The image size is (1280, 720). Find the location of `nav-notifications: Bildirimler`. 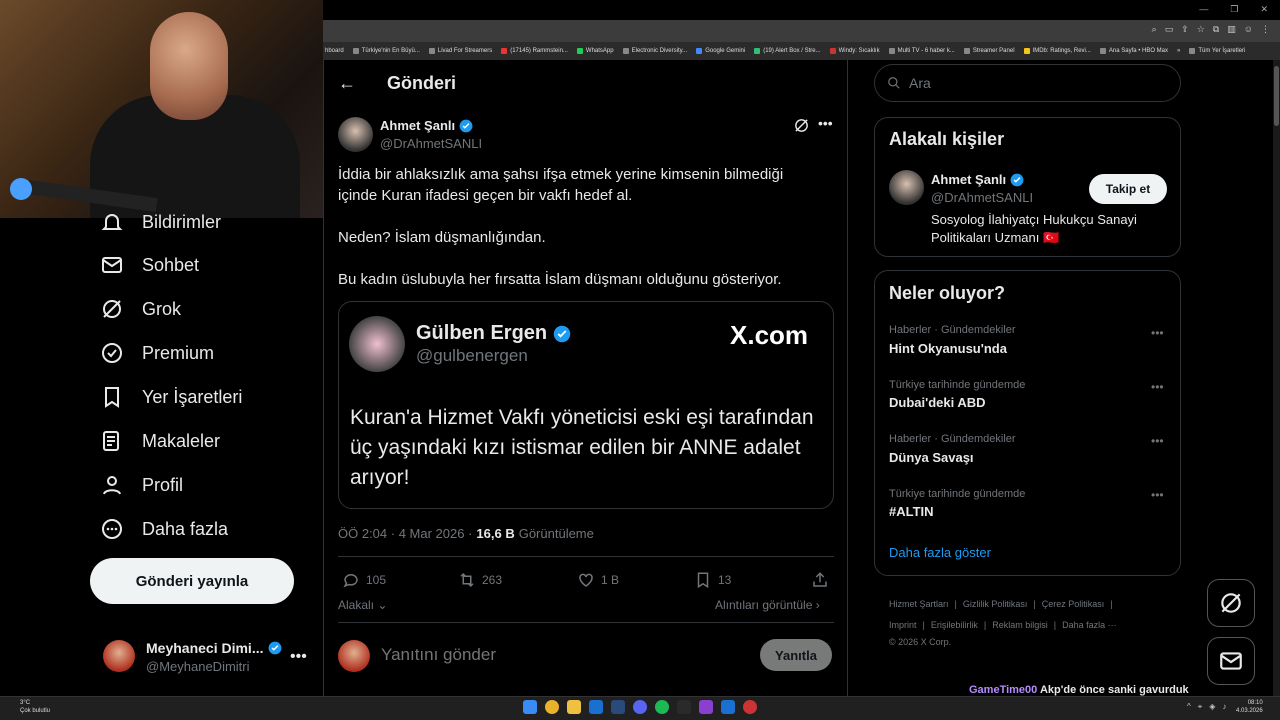

nav-notifications: Bildirimler is located at coordinates (160, 222).